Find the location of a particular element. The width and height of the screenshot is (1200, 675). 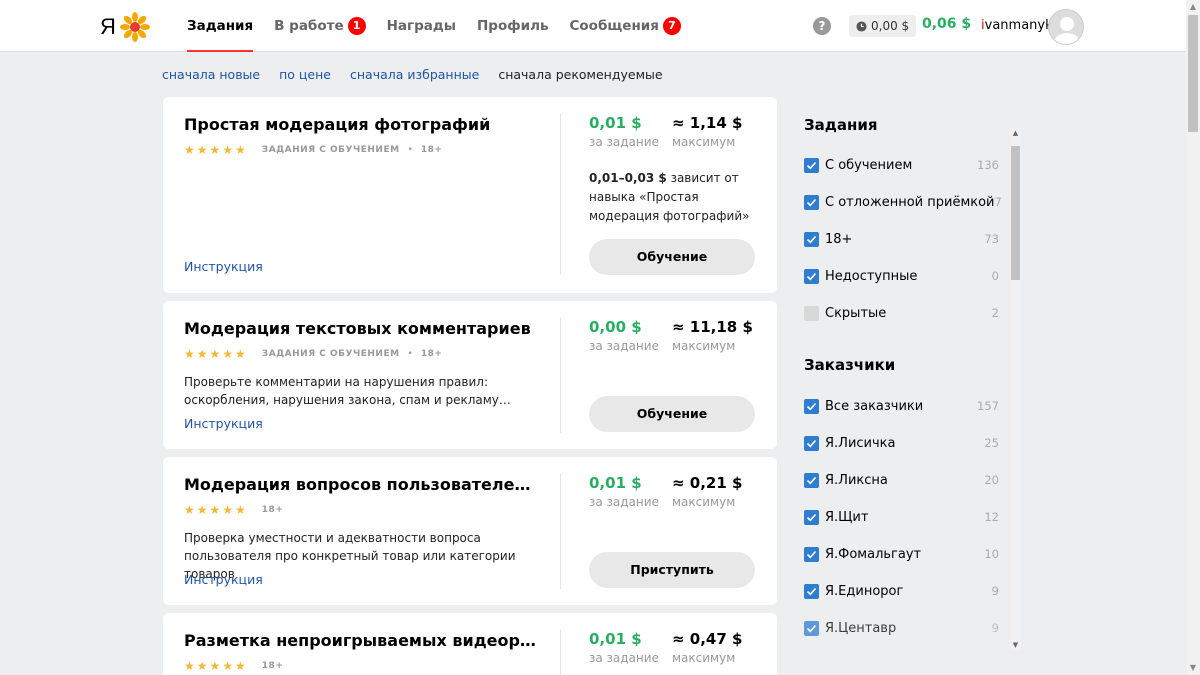

filter-client: Я.Лисичка 25 is located at coordinates (901, 443).